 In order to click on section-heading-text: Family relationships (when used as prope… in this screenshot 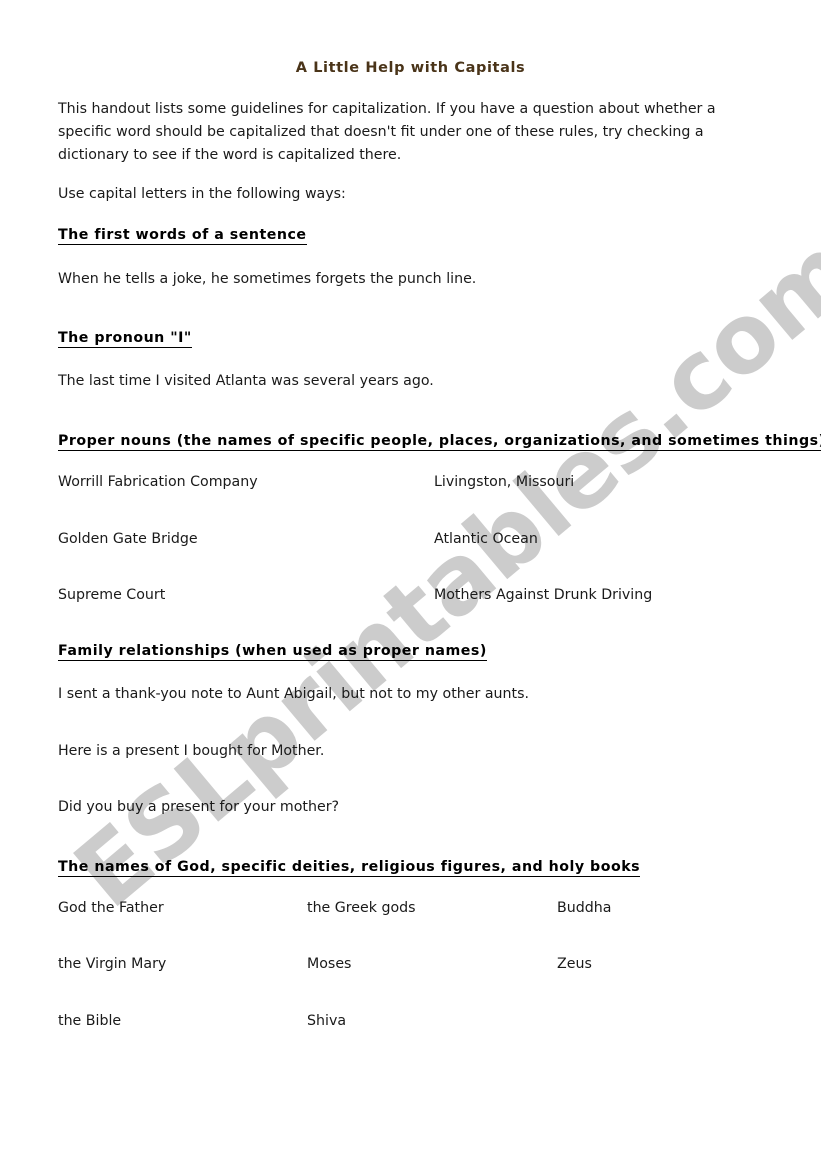, I will do `click(272, 652)`.